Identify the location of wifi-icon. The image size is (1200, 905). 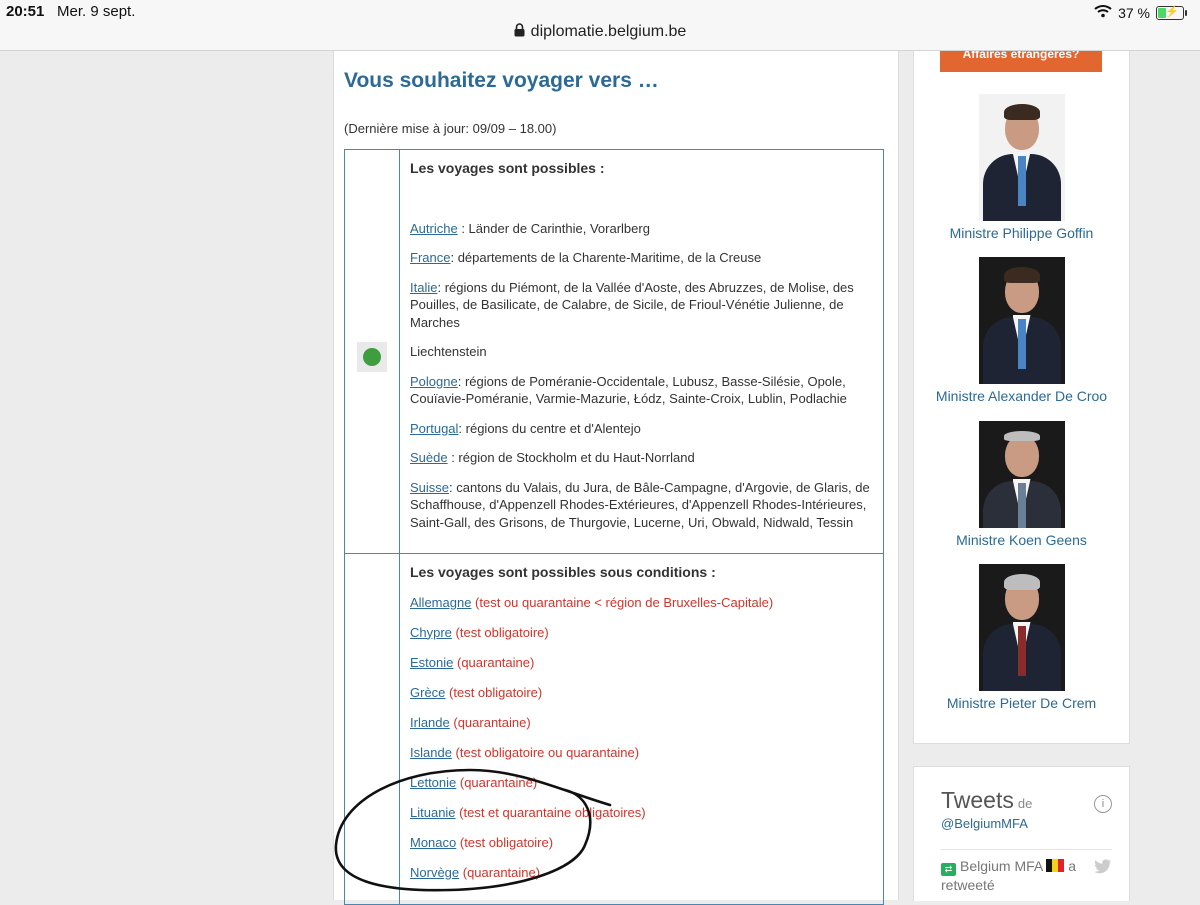
(1103, 12).